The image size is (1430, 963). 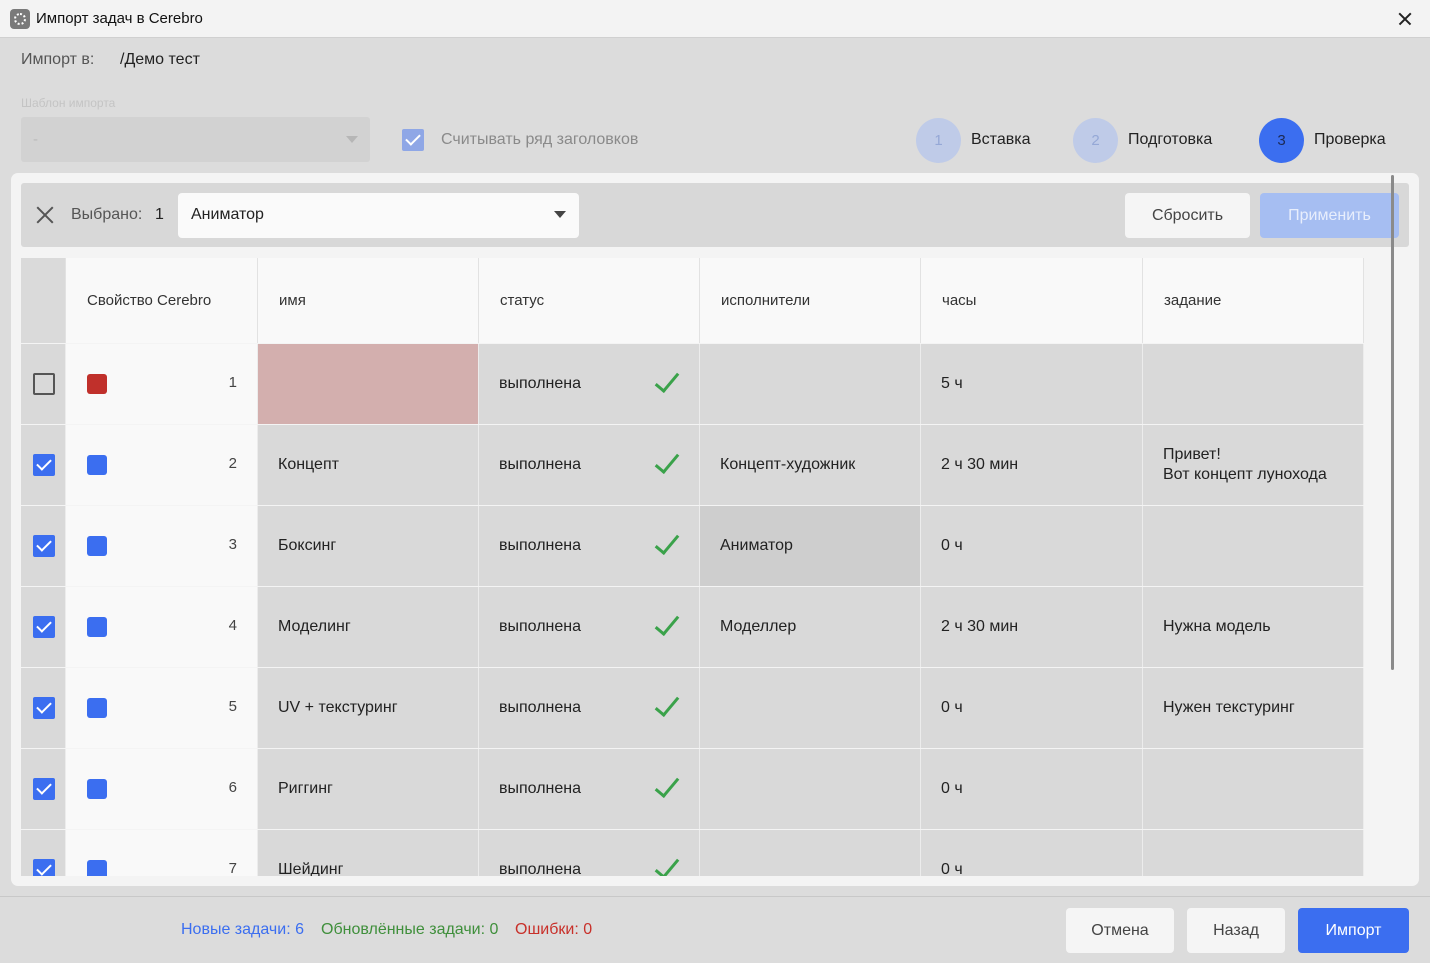 What do you see at coordinates (162, 546) in the screenshot?
I see `property-cell: 3` at bounding box center [162, 546].